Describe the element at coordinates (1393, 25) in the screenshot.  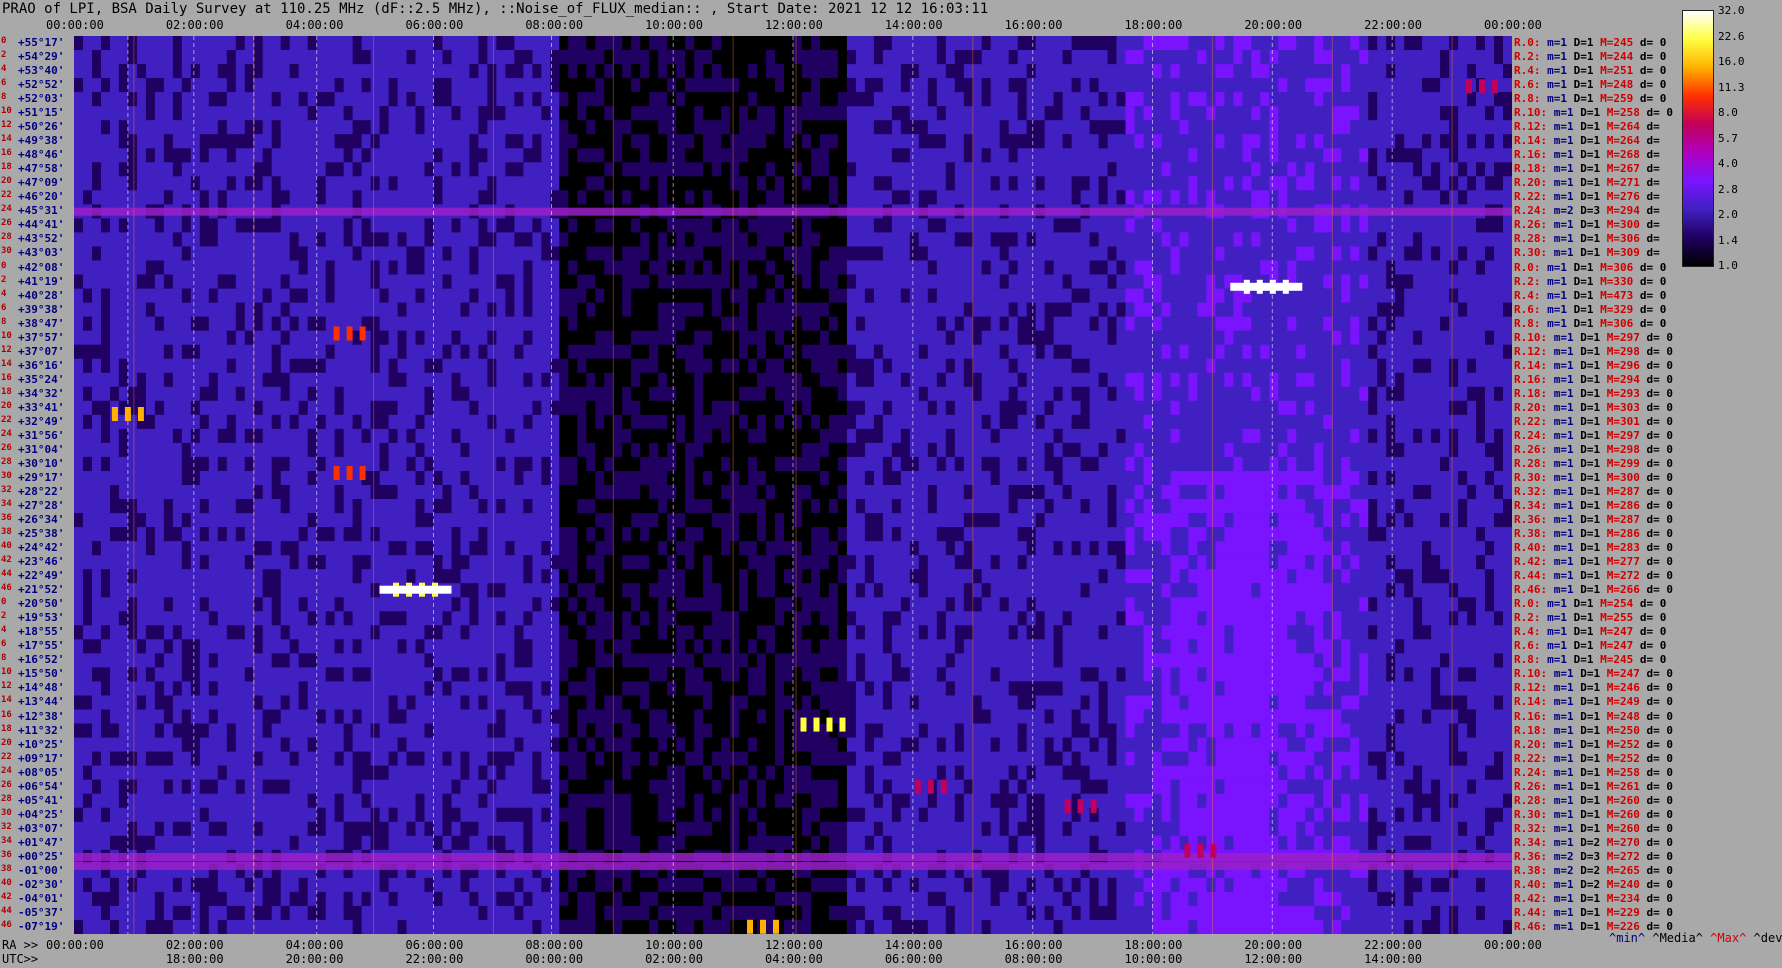
I see `top-tick-label: 22:00:00` at that location.